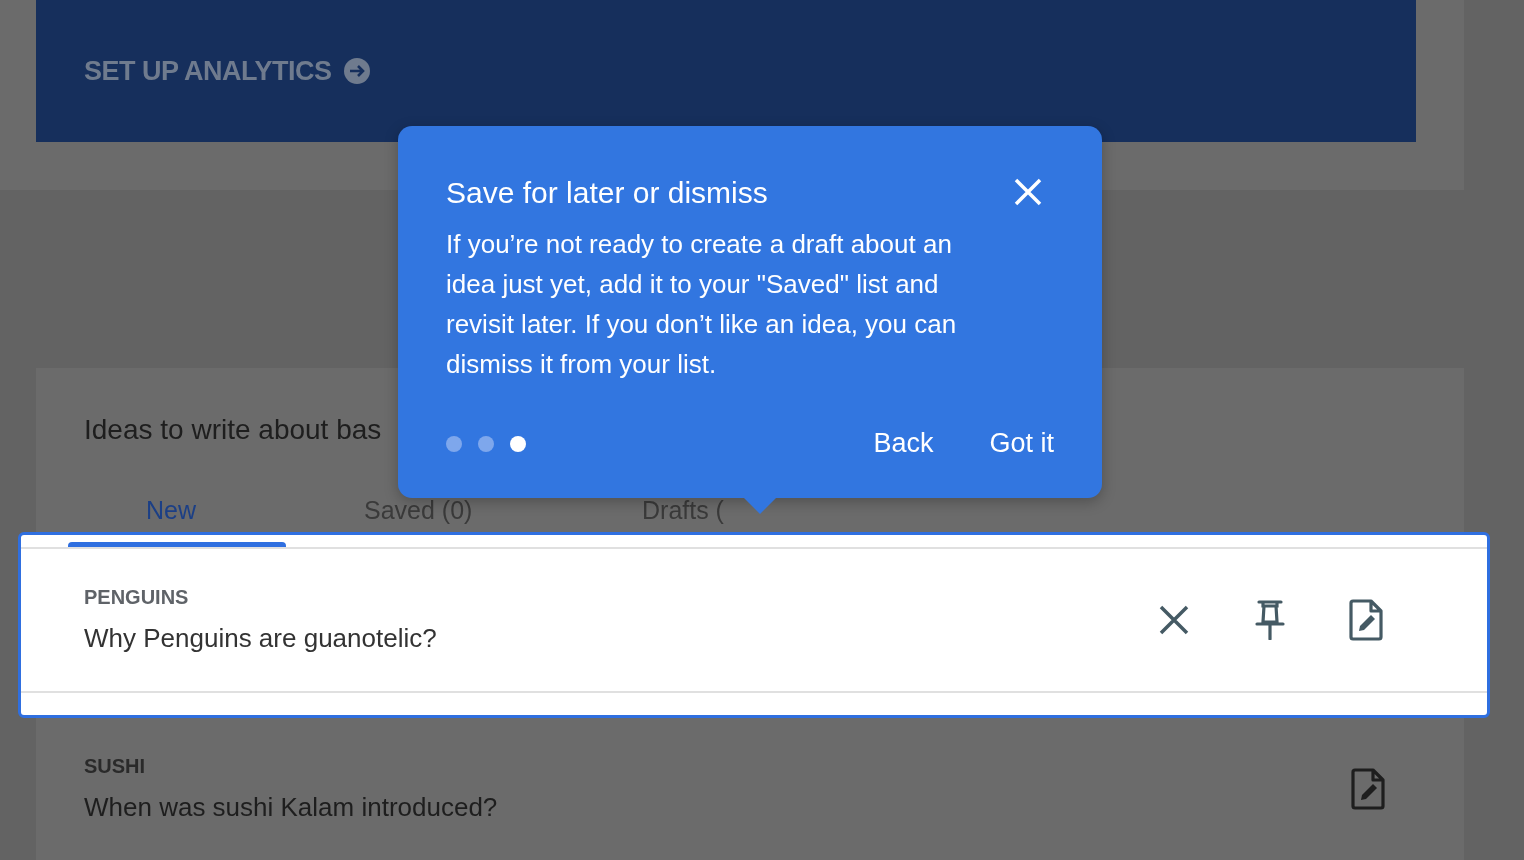 This screenshot has height=860, width=1524. I want to click on idea-question: Why Penguins are guanotelic?, so click(261, 638).